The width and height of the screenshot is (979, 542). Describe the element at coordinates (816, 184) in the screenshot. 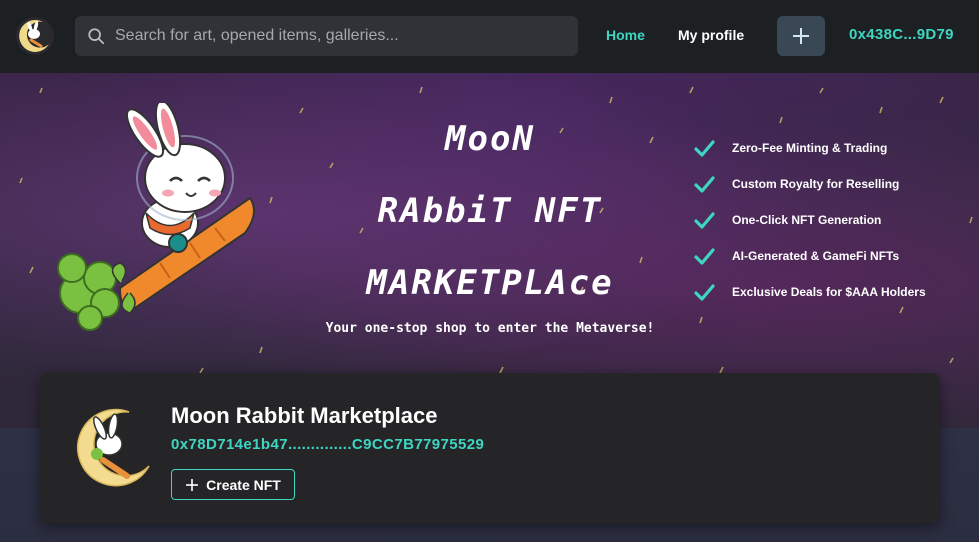

I see `feature-text: Custom Royalty for Reselling` at that location.